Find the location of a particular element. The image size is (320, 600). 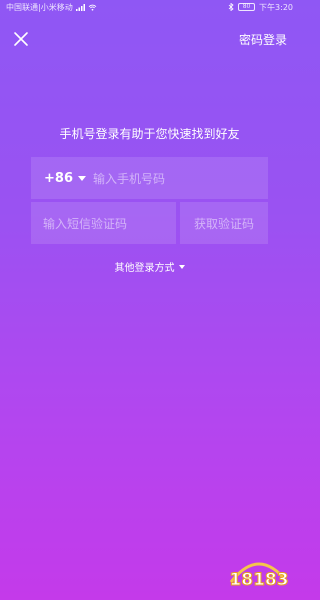

battery-indicator: 80 is located at coordinates (247, 7).